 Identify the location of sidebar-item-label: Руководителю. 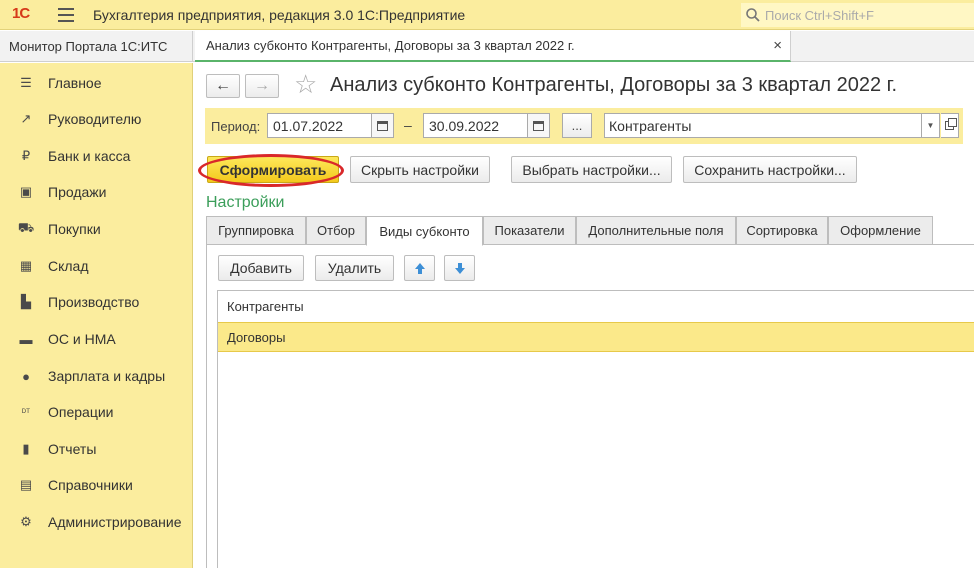
(95, 119).